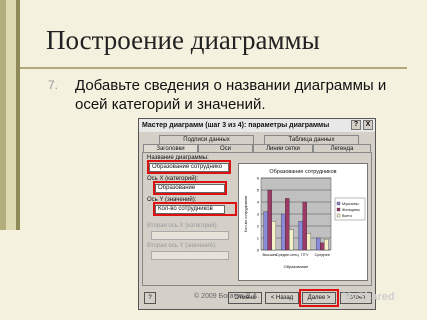  What do you see at coordinates (150, 298) in the screenshot?
I see `help-button: ?` at bounding box center [150, 298].